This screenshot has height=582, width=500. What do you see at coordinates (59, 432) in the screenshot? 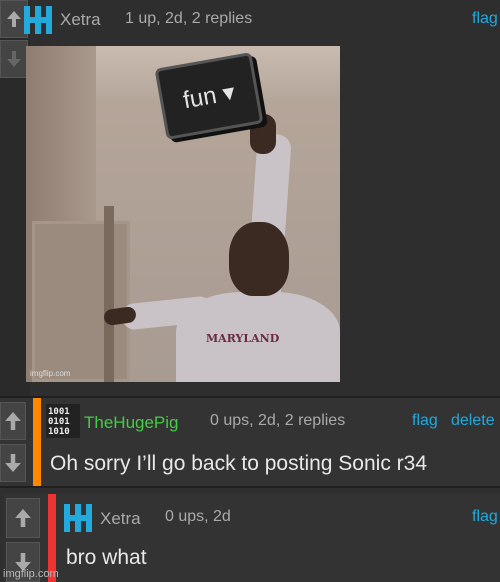
I see `svg-text: 1010` at bounding box center [59, 432].